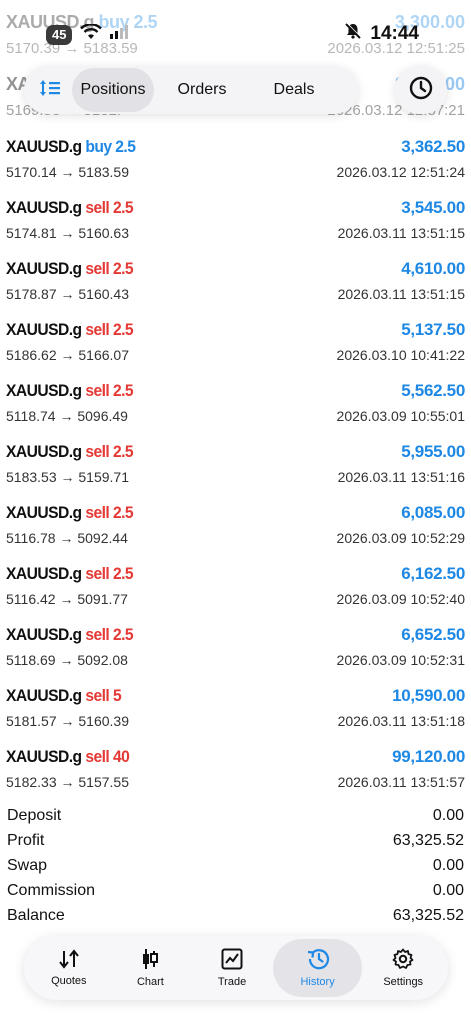 This screenshot has height=1024, width=471. What do you see at coordinates (433, 329) in the screenshot?
I see `deal-profit: 5,137.50` at bounding box center [433, 329].